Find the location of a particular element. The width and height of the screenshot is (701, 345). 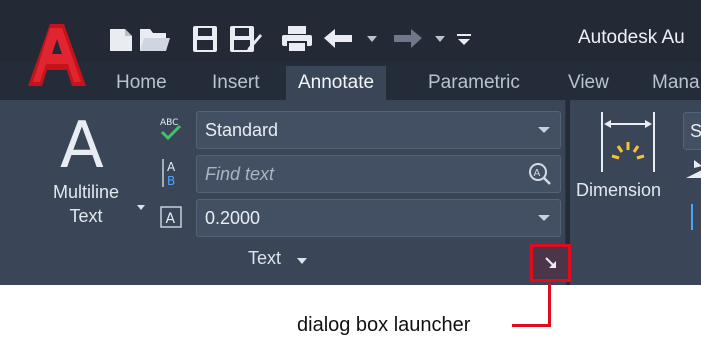

print-icon is located at coordinates (297, 39).